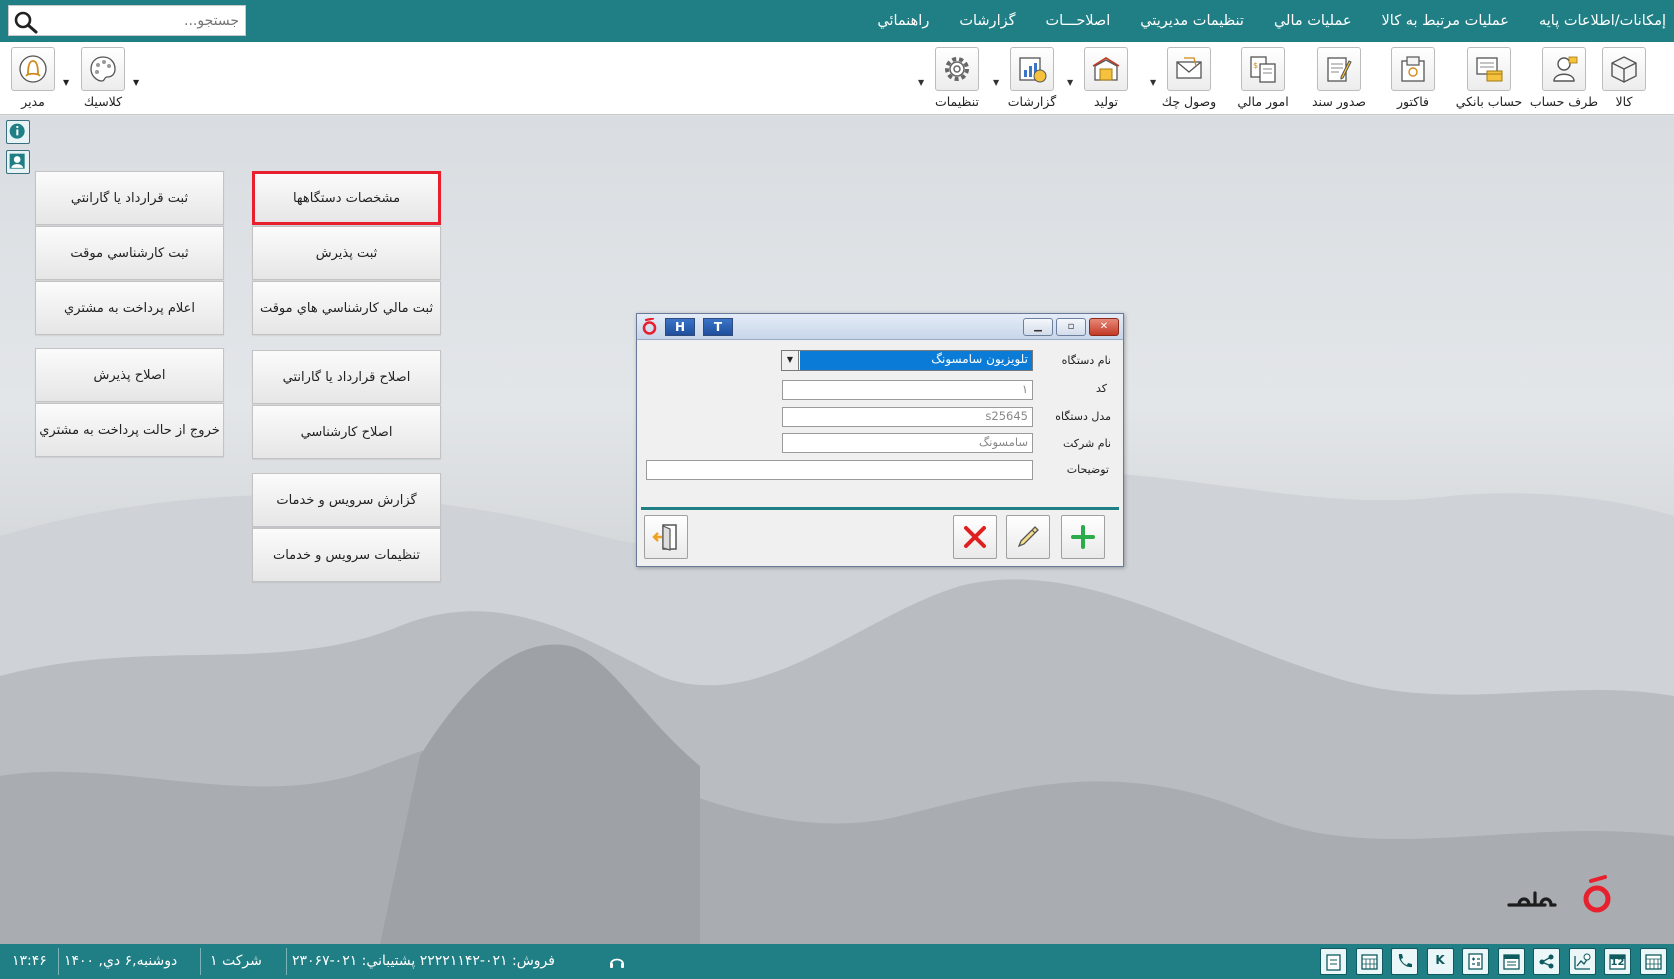 This screenshot has width=1674, height=979. I want to click on service-report-button: گزارش سرويس و خدمات, so click(346, 500).